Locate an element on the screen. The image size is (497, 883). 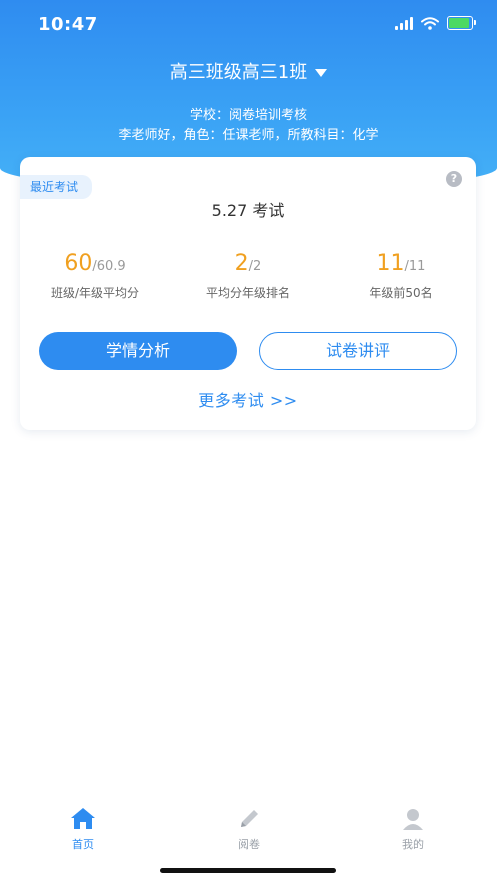
status-icons is located at coordinates (435, 23).